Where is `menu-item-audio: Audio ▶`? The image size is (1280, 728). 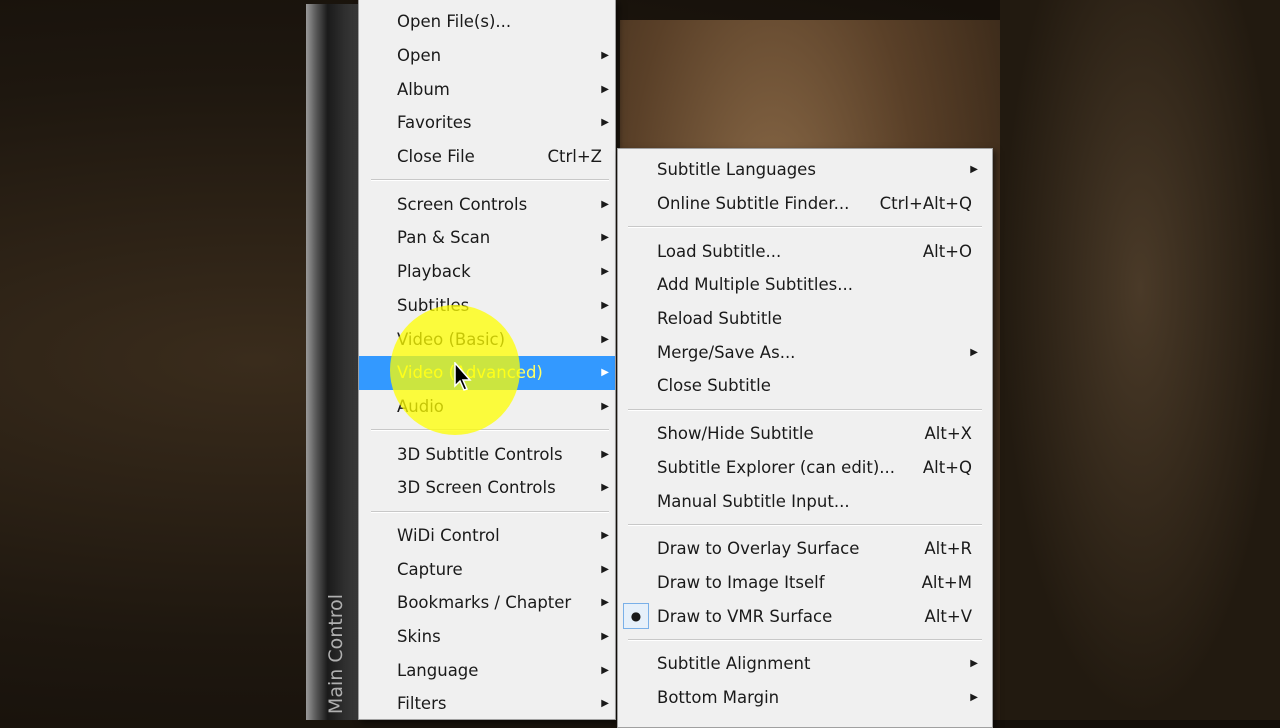 menu-item-audio: Audio ▶ is located at coordinates (487, 407).